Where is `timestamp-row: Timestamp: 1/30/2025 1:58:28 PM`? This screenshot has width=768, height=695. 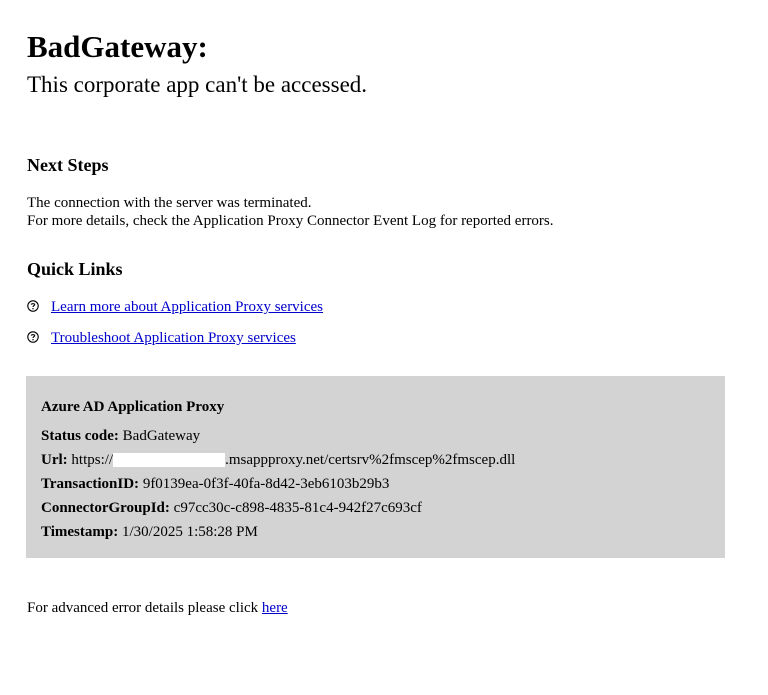
timestamp-row: Timestamp: 1/30/2025 1:58:28 PM is located at coordinates (149, 532).